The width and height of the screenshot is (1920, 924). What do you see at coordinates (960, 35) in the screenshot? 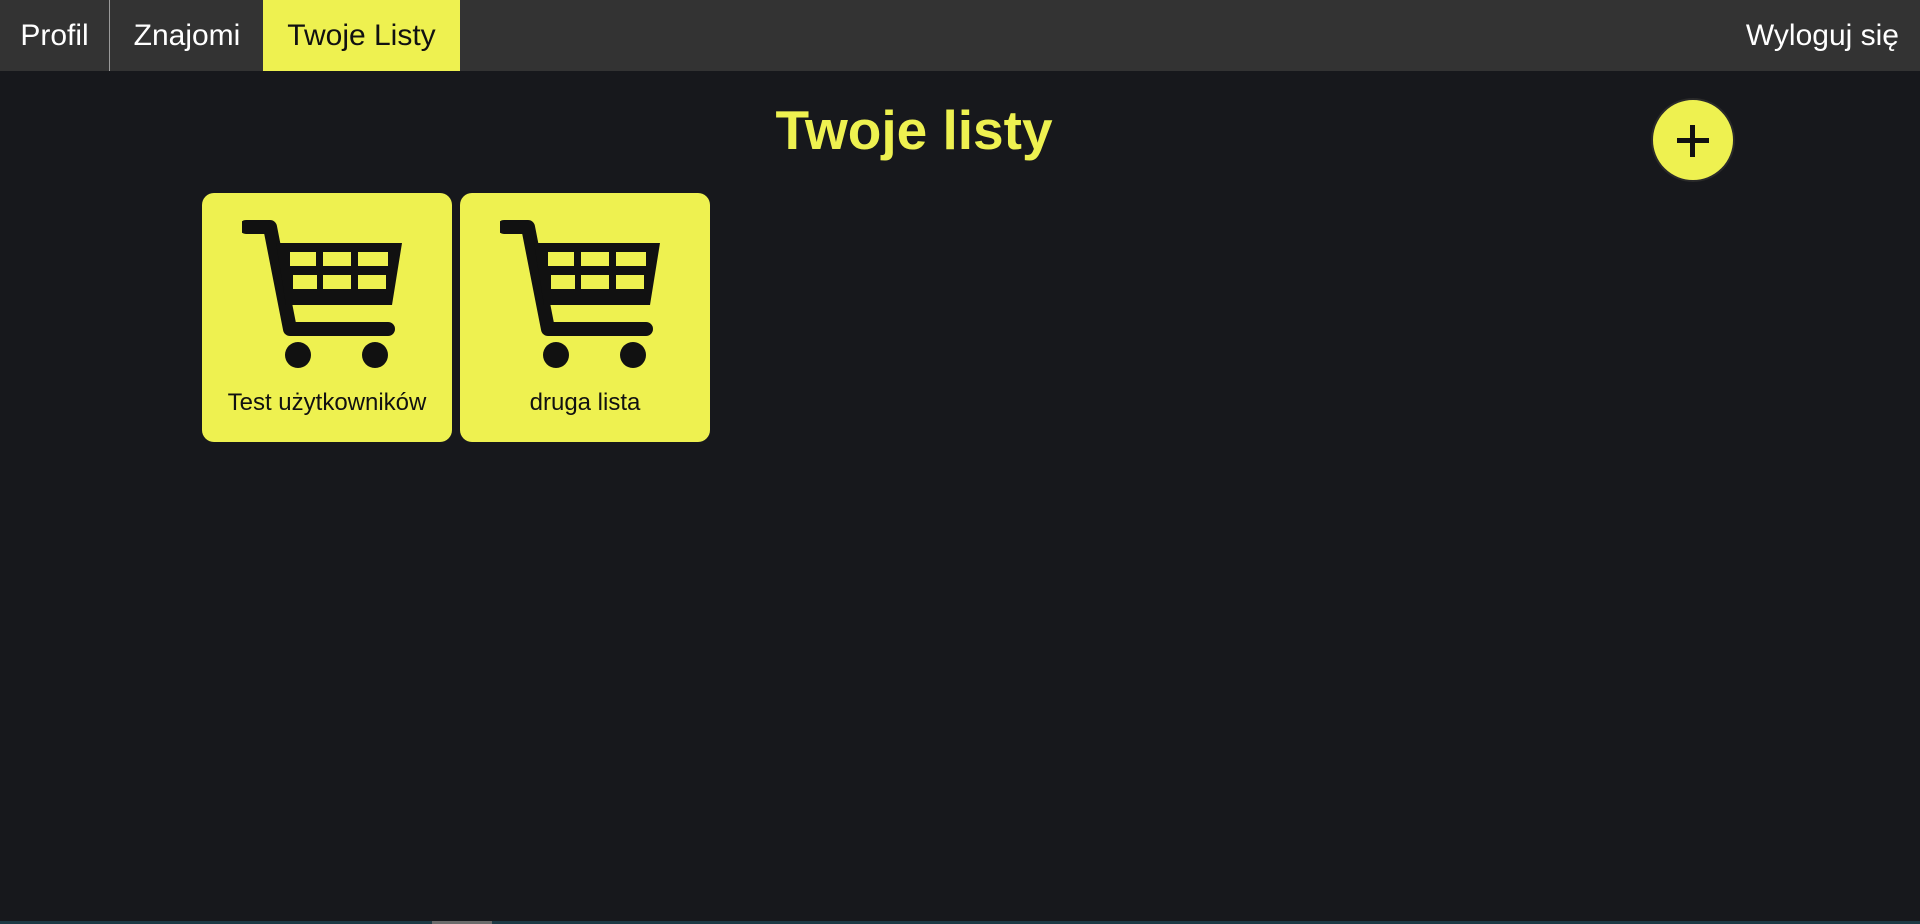
I see `top-navbar: Profil Znajomi Twoje Listy Wyloguj się` at bounding box center [960, 35].